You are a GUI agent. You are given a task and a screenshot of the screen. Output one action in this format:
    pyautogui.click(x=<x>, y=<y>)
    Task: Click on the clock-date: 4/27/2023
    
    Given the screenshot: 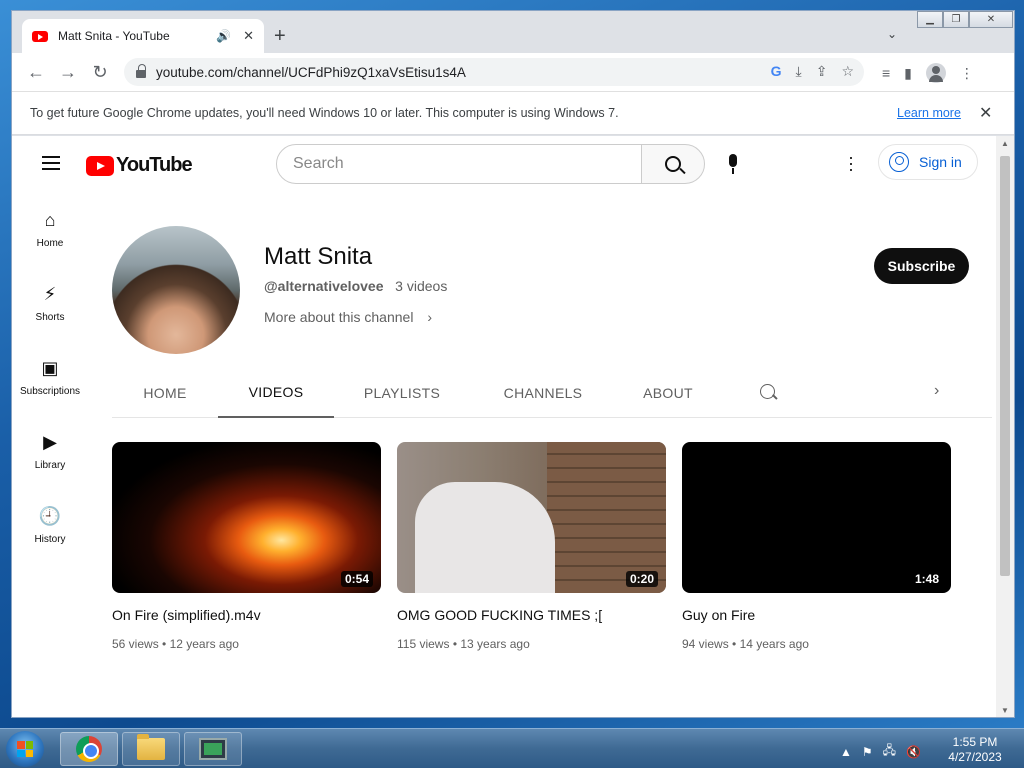 What is the action you would take?
    pyautogui.click(x=975, y=757)
    